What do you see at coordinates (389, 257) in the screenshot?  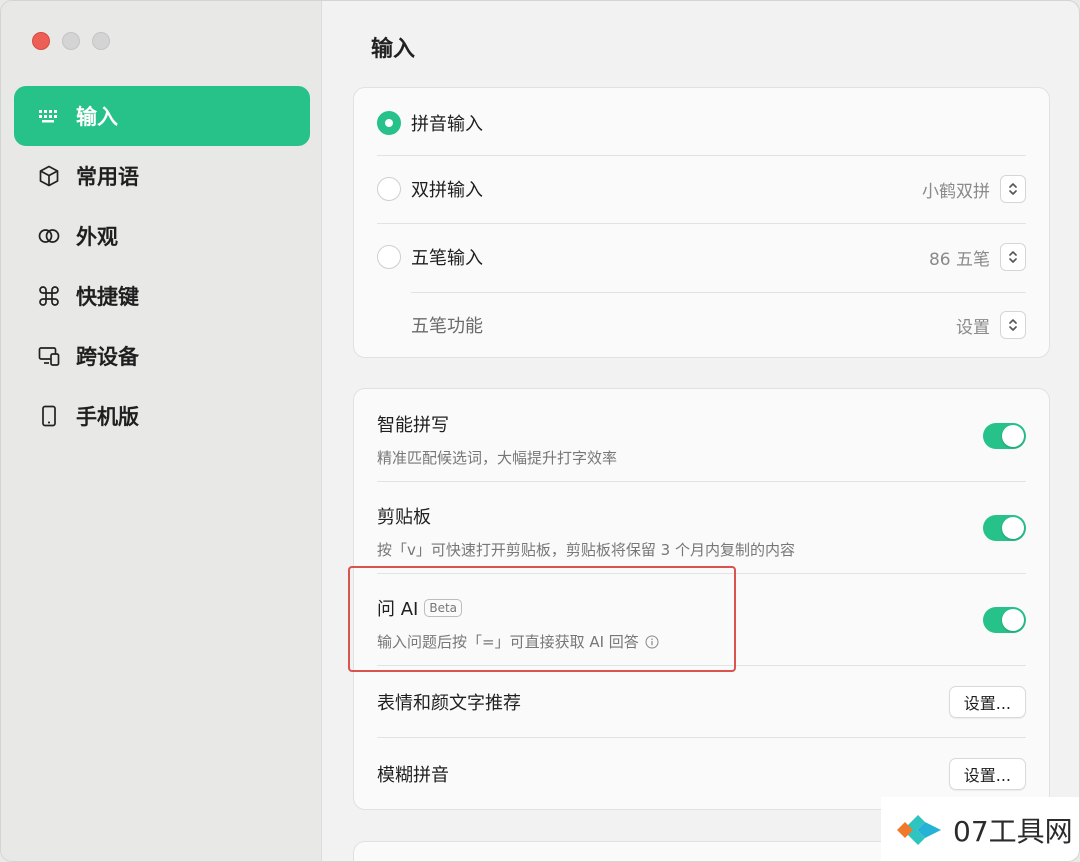 I see `wubi-radio` at bounding box center [389, 257].